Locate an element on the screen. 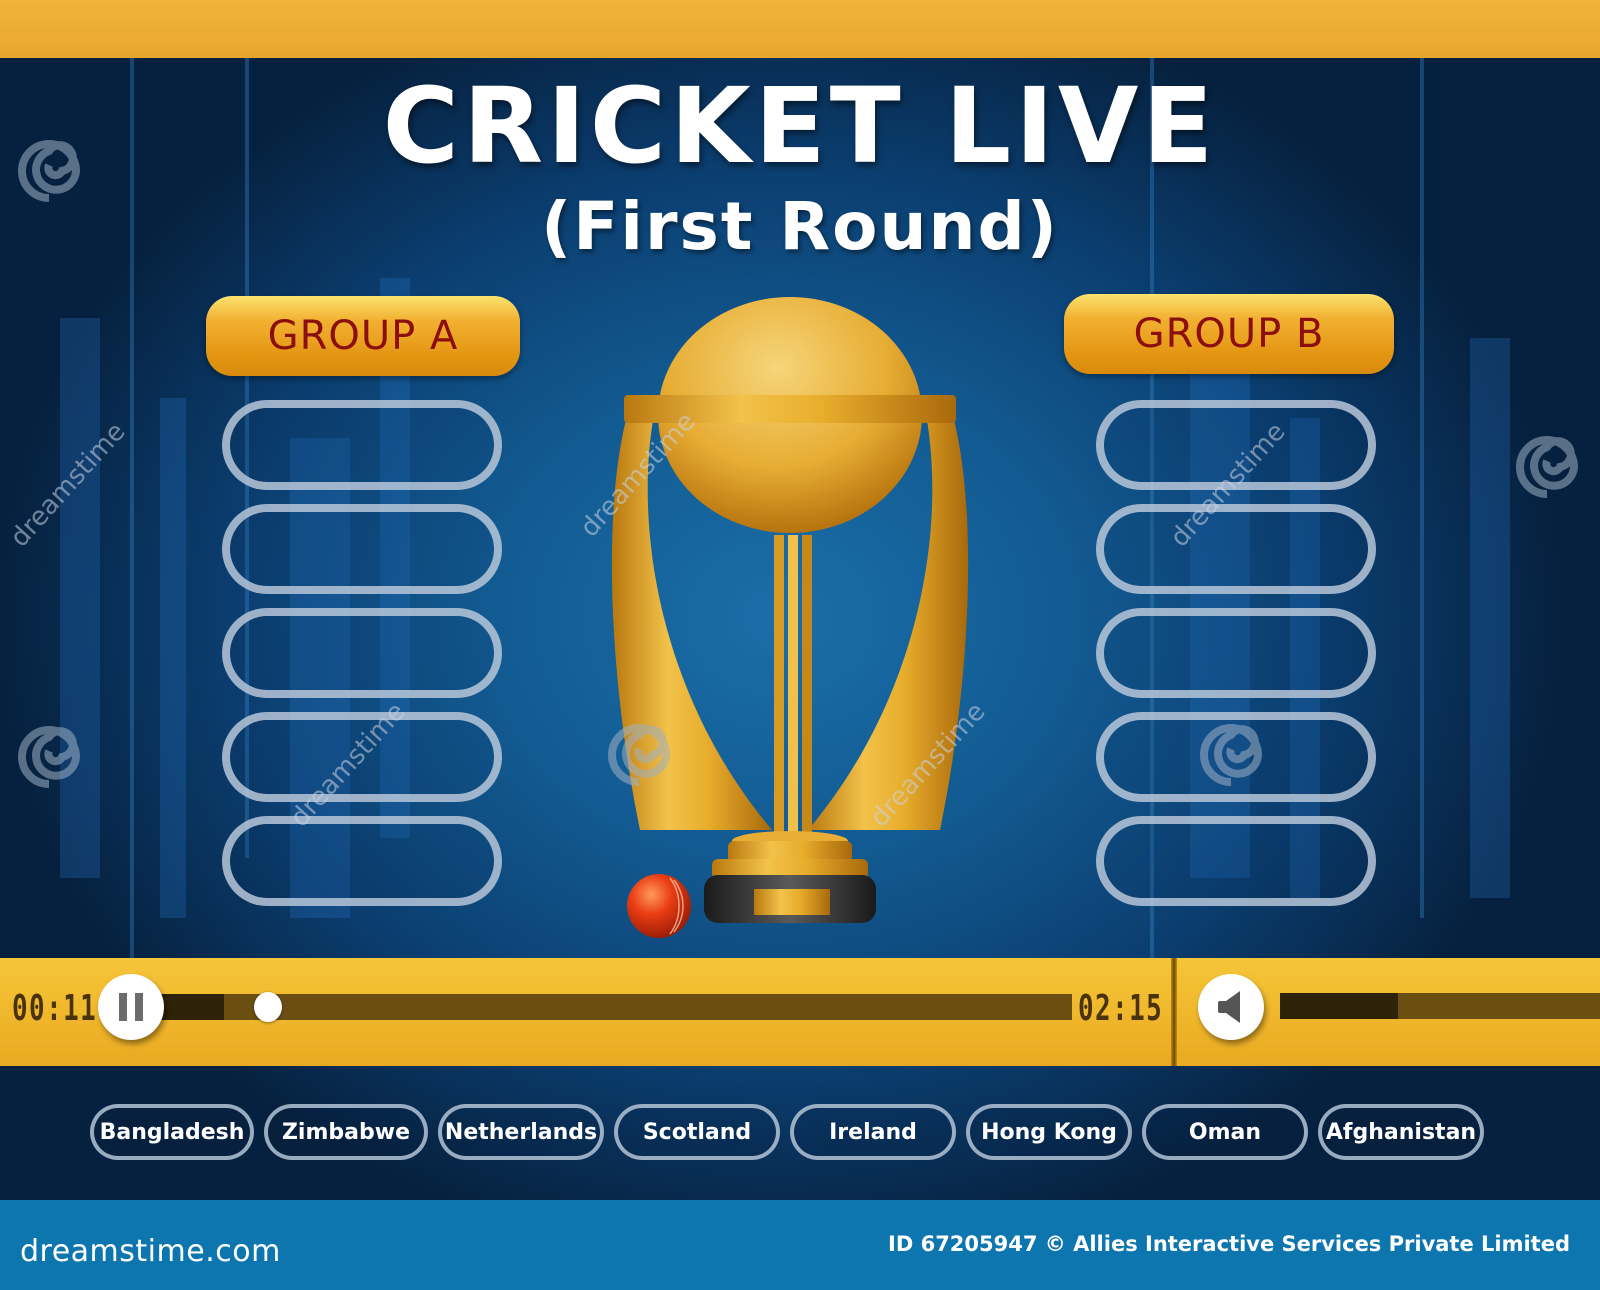 Image resolution: width=1600 pixels, height=1290 pixels. pause-button is located at coordinates (131, 1007).